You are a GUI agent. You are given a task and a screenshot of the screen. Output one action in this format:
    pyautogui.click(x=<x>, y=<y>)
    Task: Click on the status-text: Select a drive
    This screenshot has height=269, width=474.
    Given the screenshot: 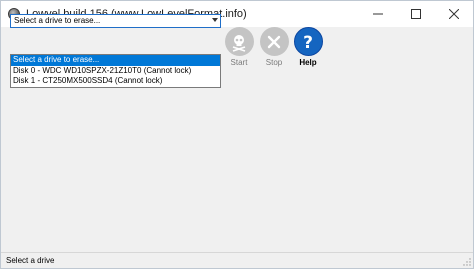 What is the action you would take?
    pyautogui.click(x=30, y=260)
    